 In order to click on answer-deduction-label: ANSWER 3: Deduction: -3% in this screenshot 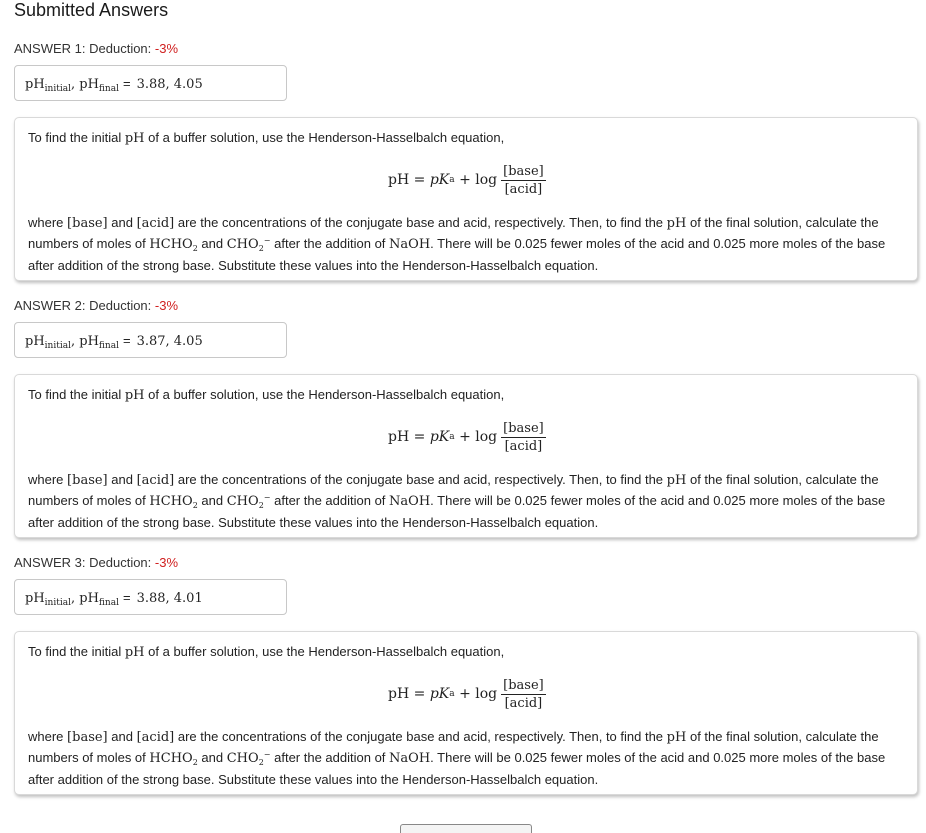, I will do `click(466, 563)`.